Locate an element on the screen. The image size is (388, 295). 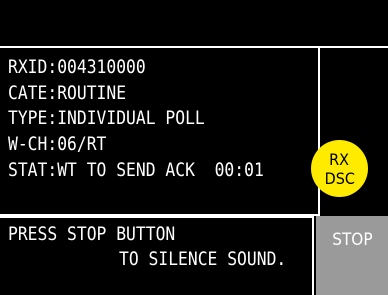
rx-dsc-indicator: RX DSC is located at coordinates (339, 168).